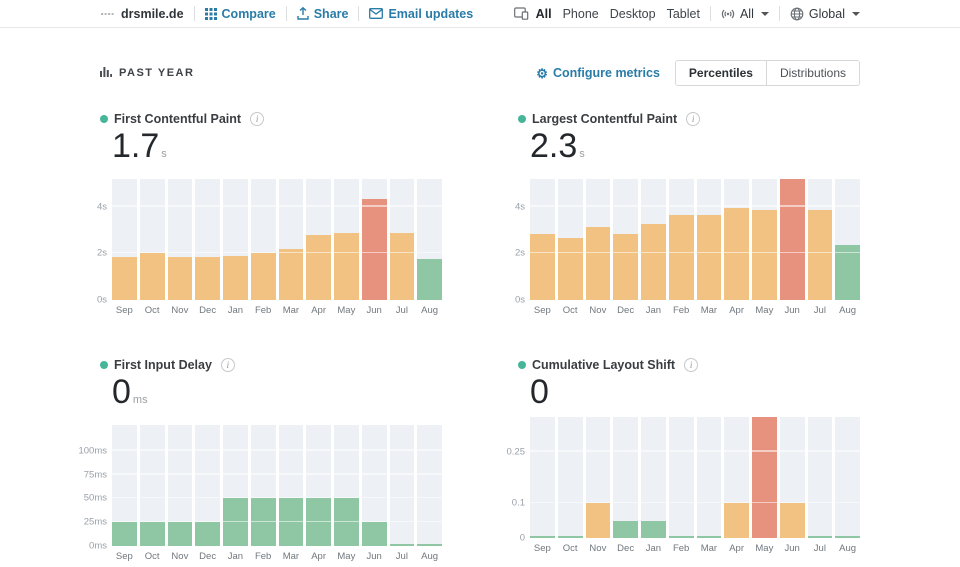  What do you see at coordinates (374, 556) in the screenshot?
I see `x-tick-label: Jun` at bounding box center [374, 556].